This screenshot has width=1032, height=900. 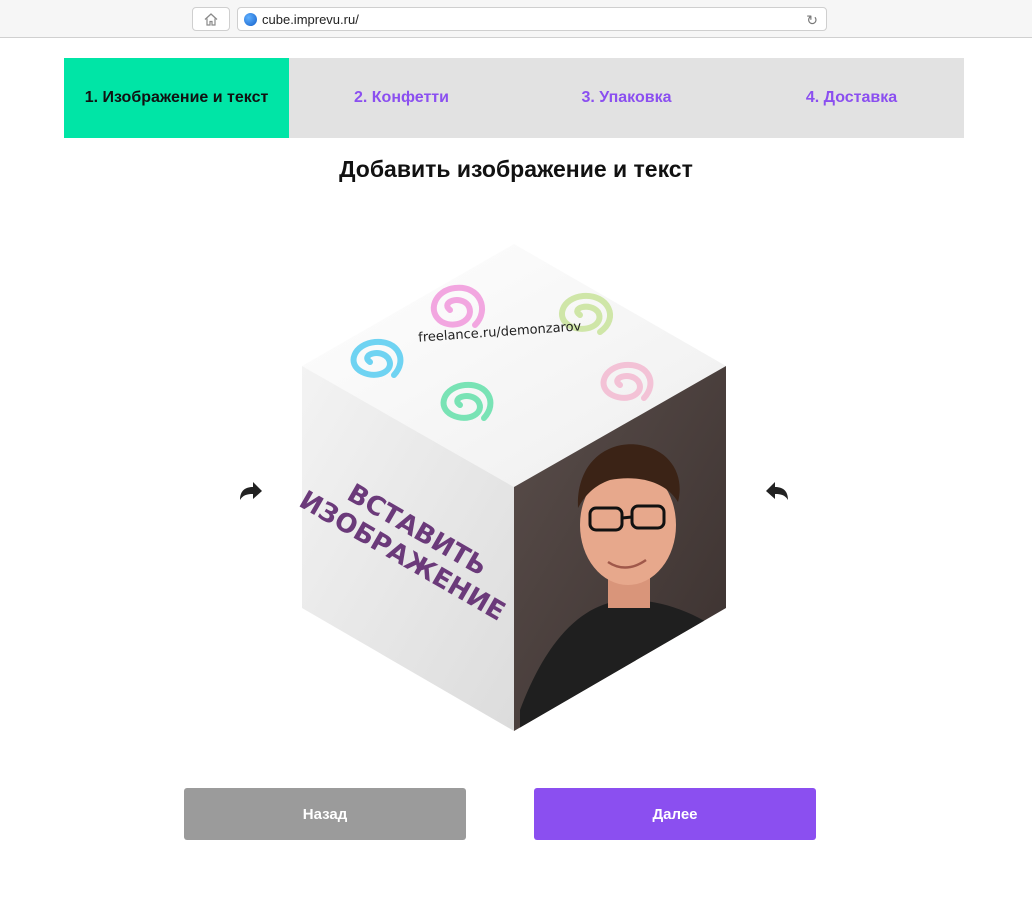 I want to click on next-button: Далее, so click(x=675, y=814).